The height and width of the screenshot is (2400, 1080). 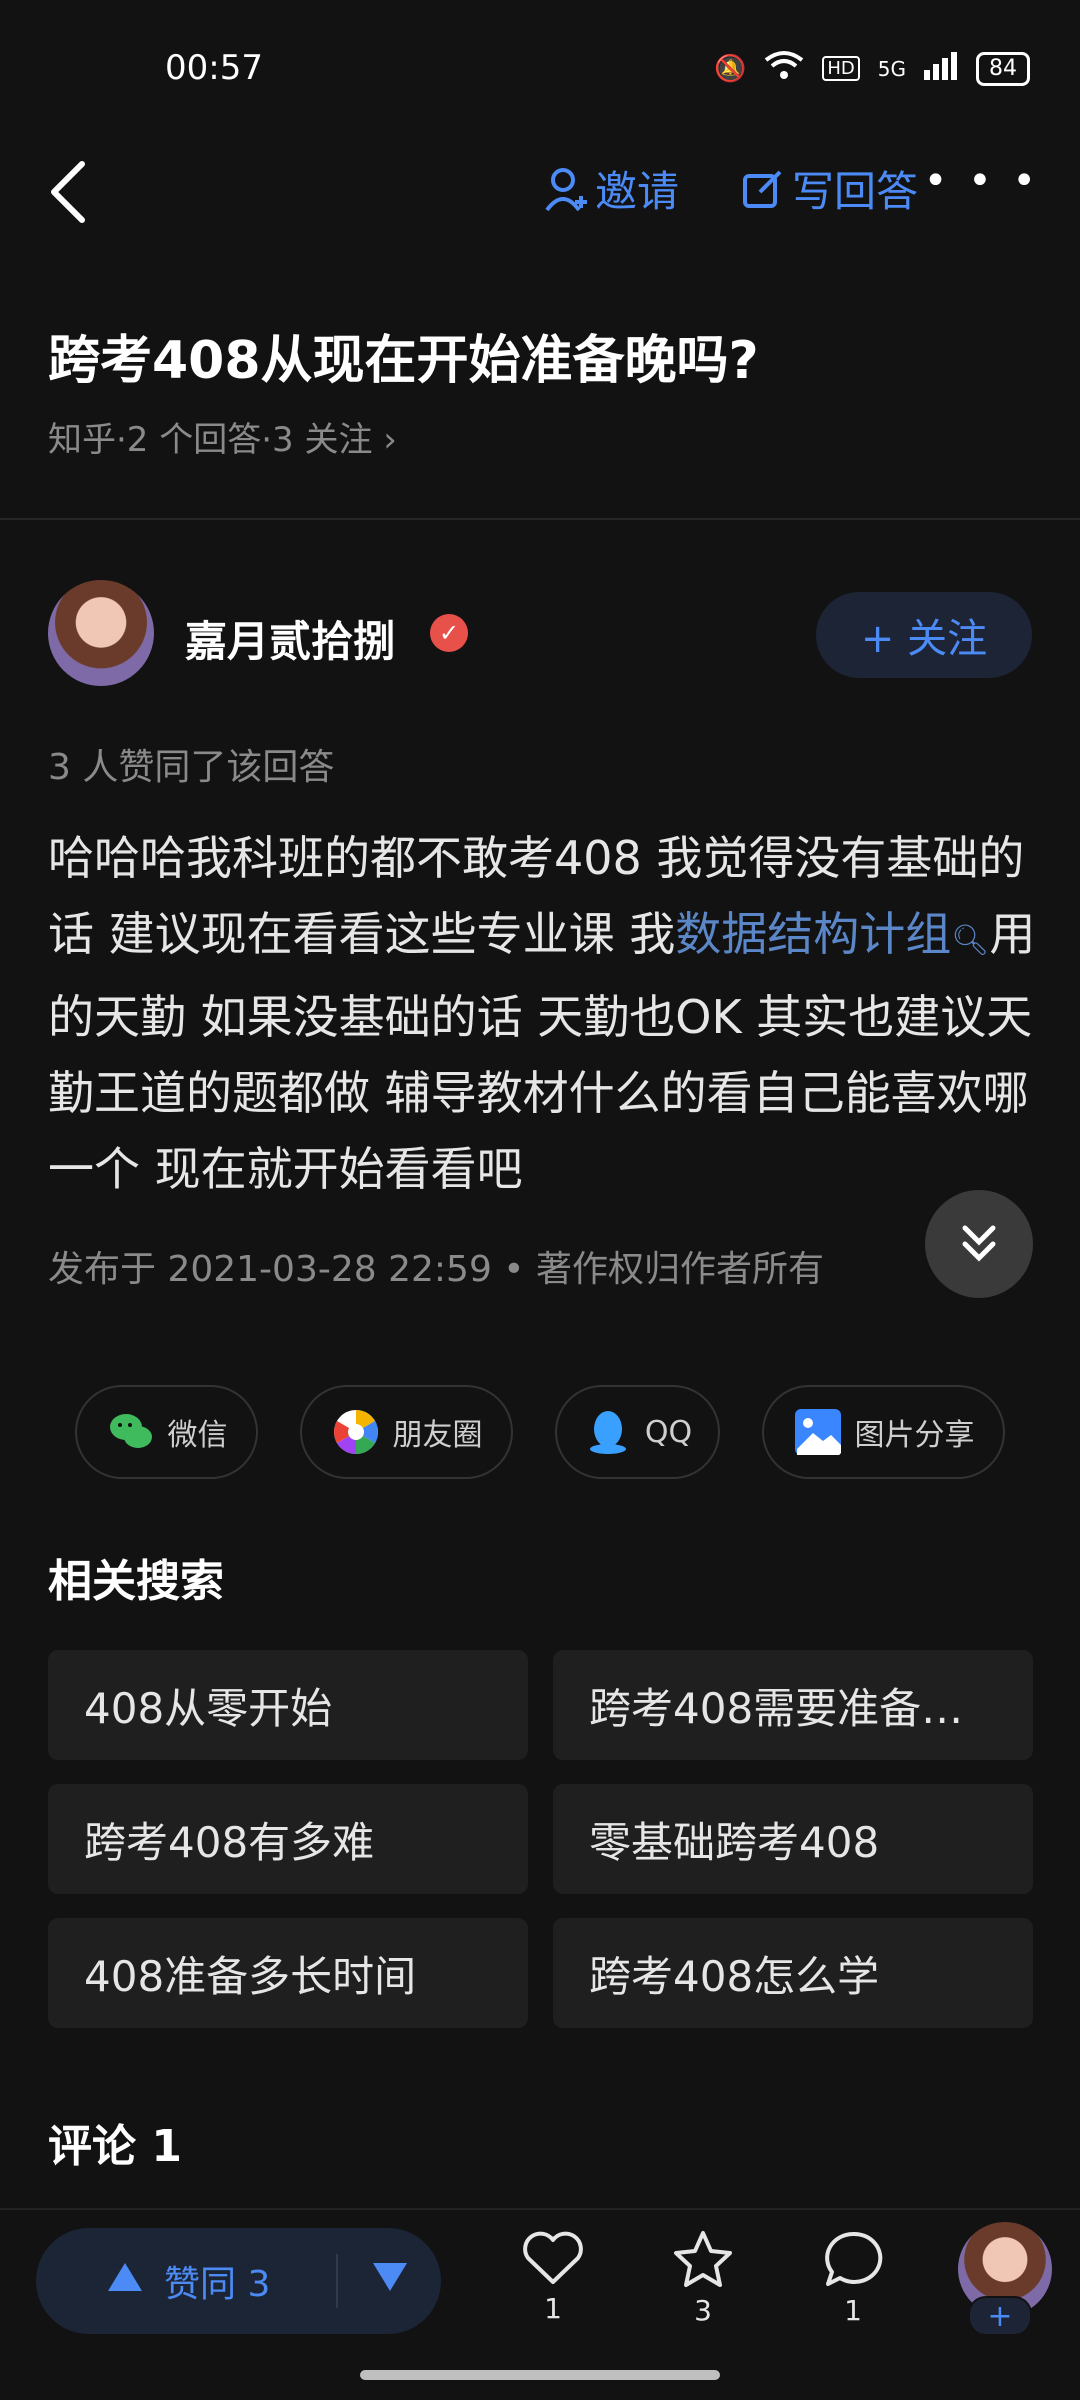 What do you see at coordinates (637, 191) in the screenshot?
I see `invite-label: 邀请` at bounding box center [637, 191].